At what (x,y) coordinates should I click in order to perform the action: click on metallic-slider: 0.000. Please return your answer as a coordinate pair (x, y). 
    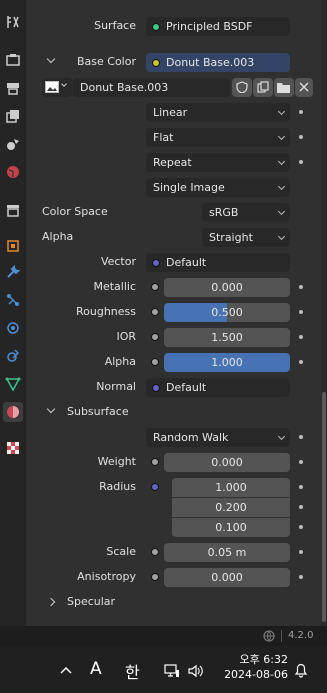
    Looking at the image, I should click on (227, 287).